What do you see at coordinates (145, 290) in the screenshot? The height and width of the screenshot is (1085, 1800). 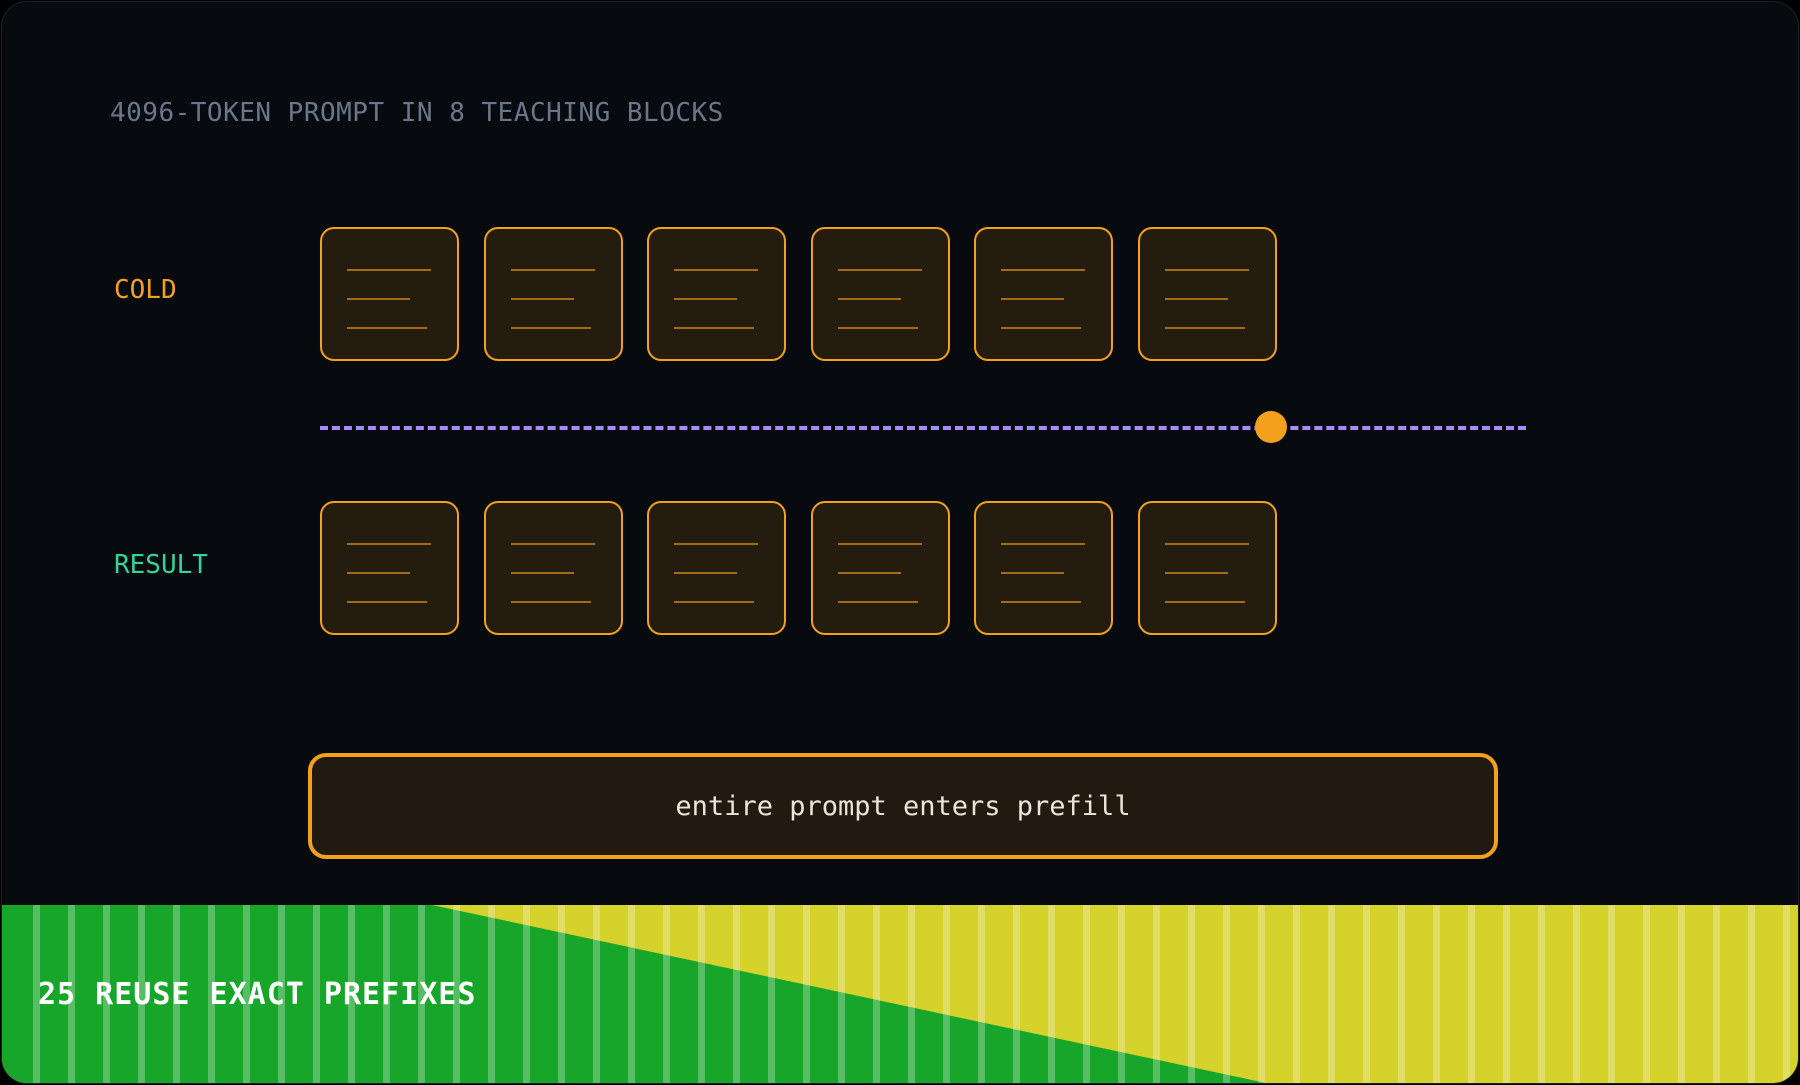 I see `cold-row-label: COLD` at bounding box center [145, 290].